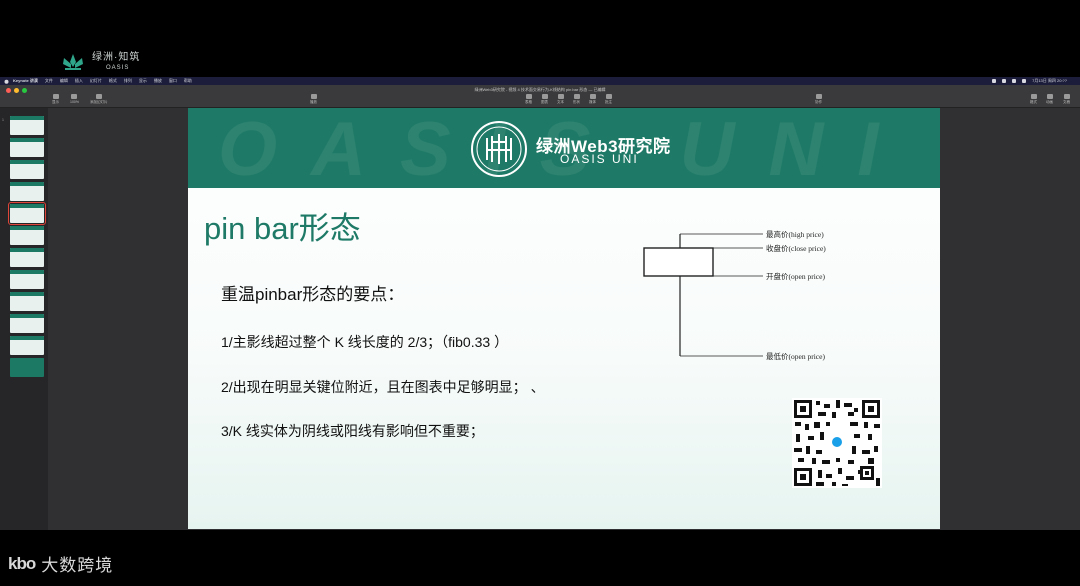 This screenshot has height=586, width=1080. I want to click on slide-navigator: 1, so click(24, 319).